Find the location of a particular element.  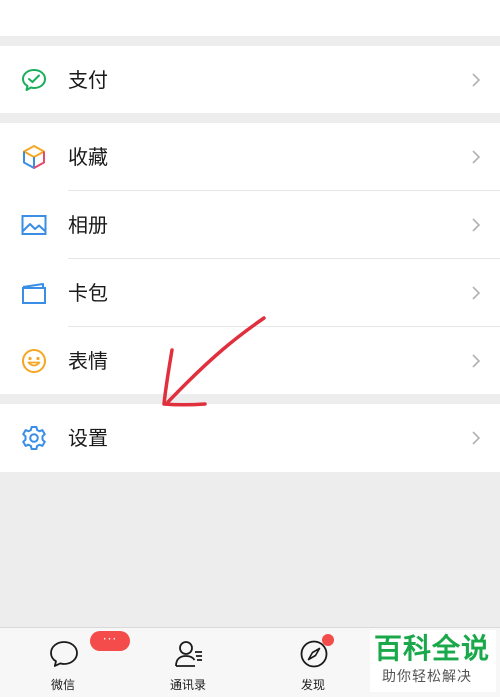

menu-label-stickers: 表情 is located at coordinates (88, 361).